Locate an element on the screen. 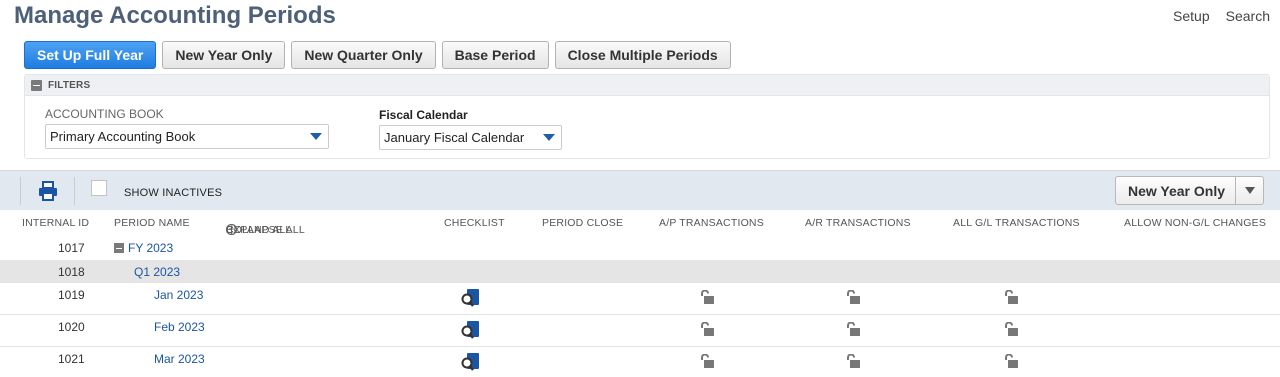  row-internal-id: 1020 is located at coordinates (71, 327).